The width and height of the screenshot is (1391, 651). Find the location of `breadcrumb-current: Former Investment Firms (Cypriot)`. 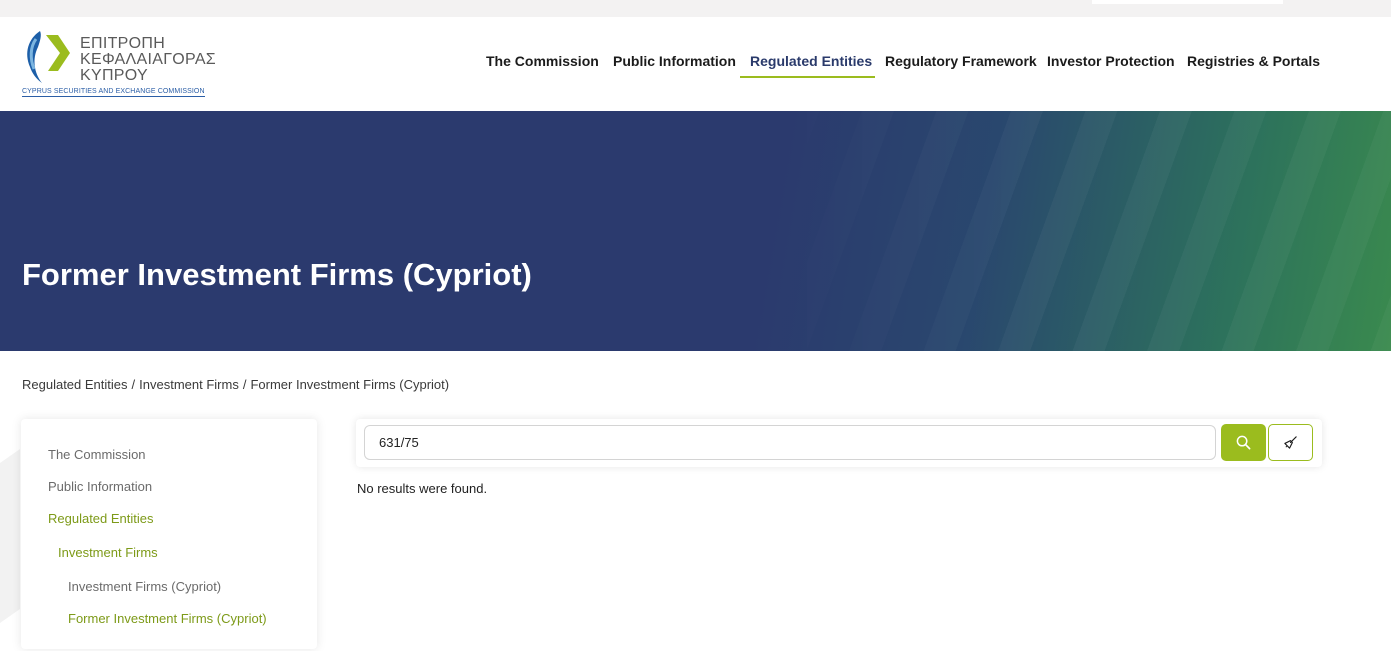

breadcrumb-current: Former Investment Firms (Cypriot) is located at coordinates (350, 384).